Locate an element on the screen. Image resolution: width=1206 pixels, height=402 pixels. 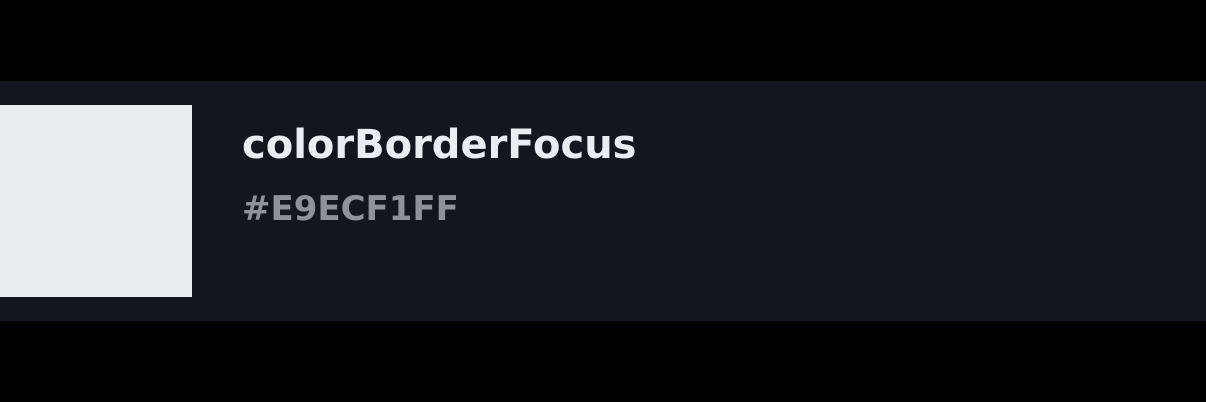
token-name: colorBorderFocus is located at coordinates (439, 145).